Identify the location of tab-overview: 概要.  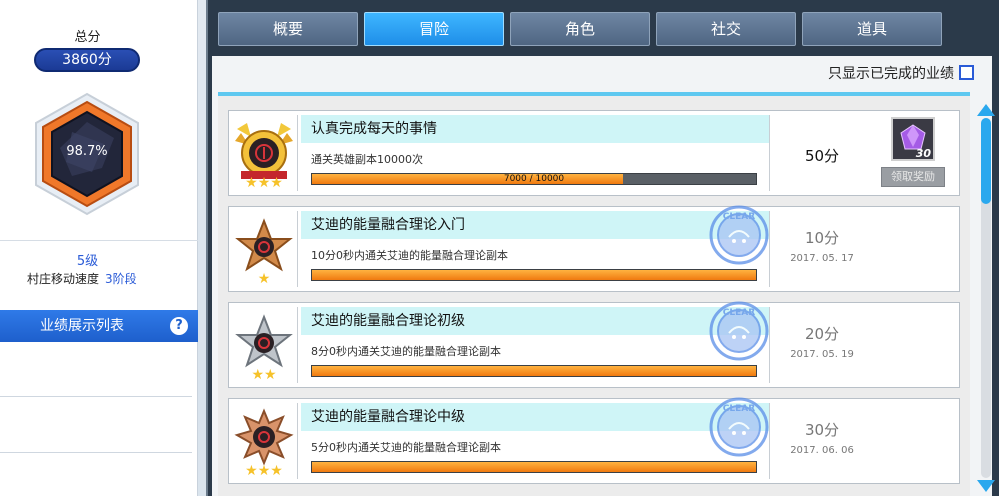
(288, 29).